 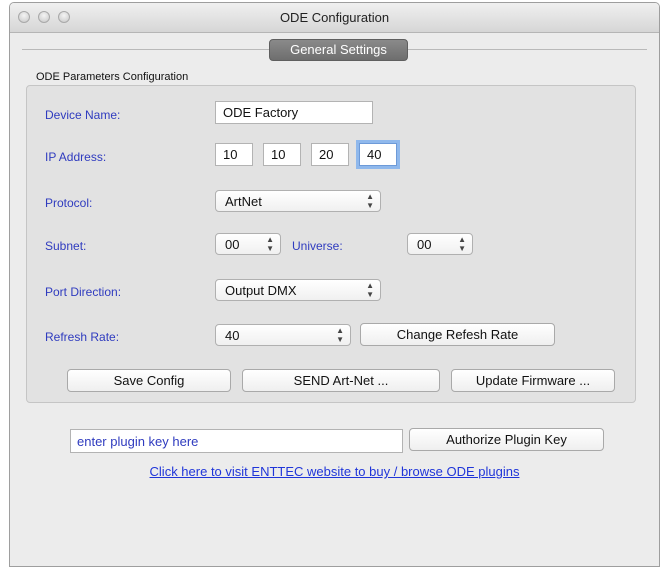 What do you see at coordinates (232, 244) in the screenshot?
I see `subnet-value: 00` at bounding box center [232, 244].